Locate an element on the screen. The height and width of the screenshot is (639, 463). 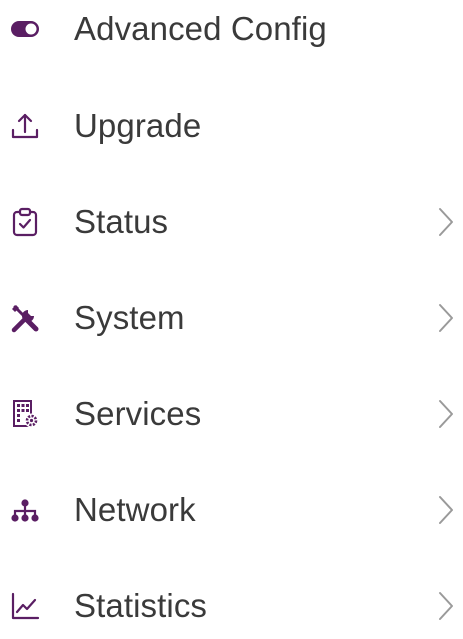
menu-item-label: Network is located at coordinates (135, 509).